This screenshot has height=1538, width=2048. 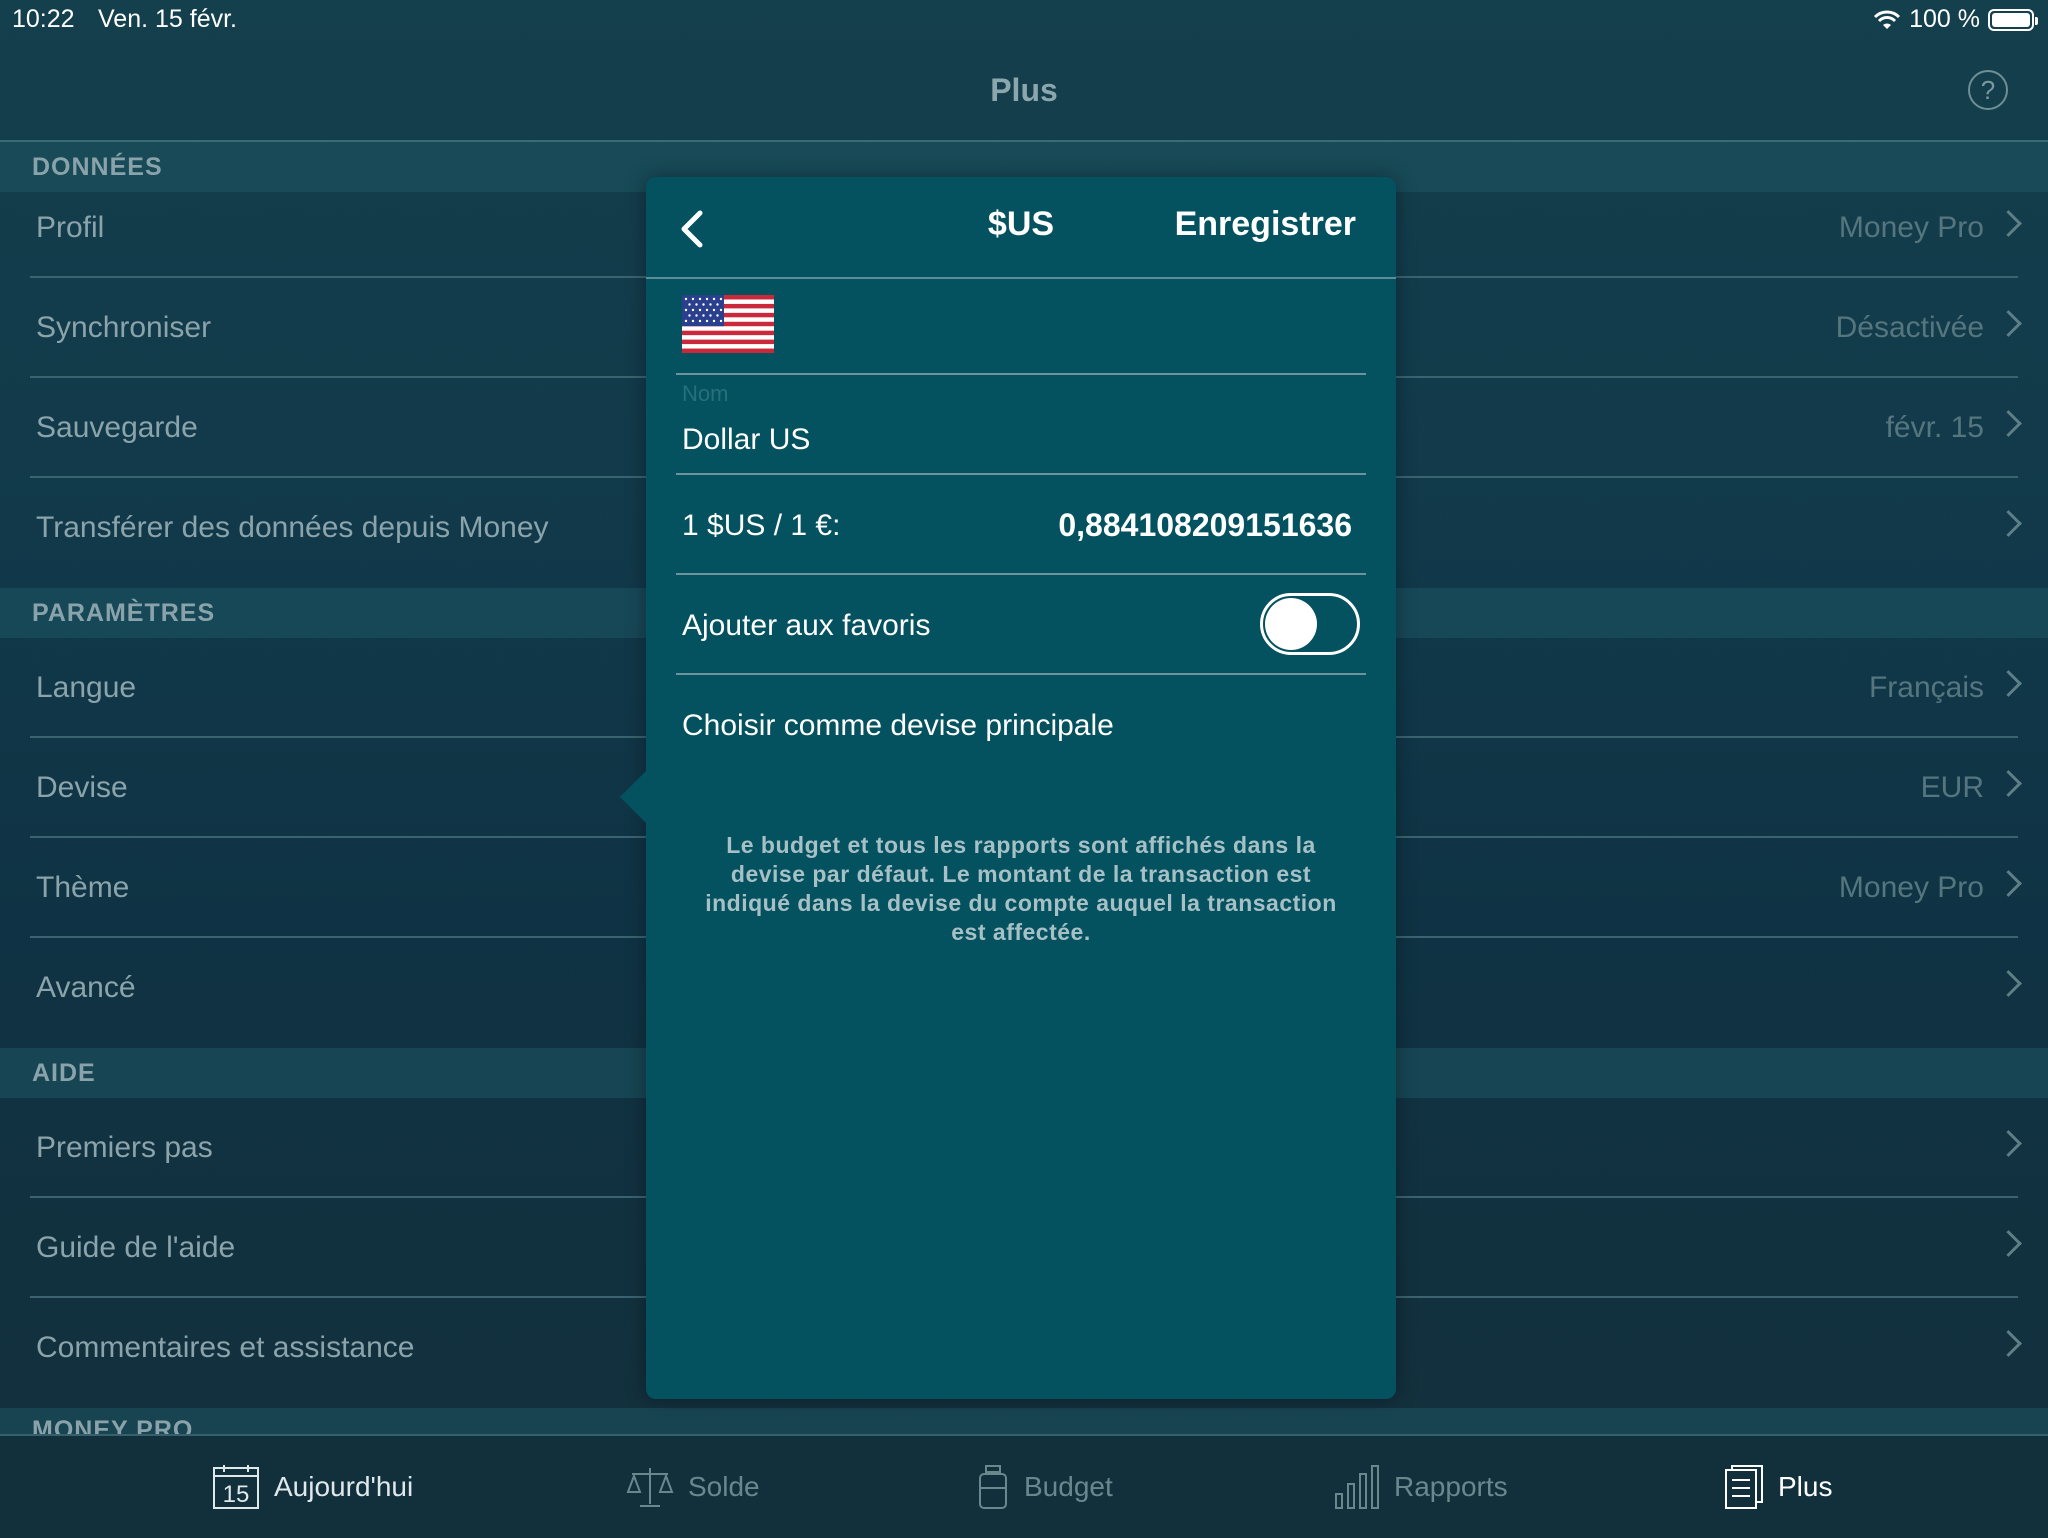 What do you see at coordinates (225, 1347) in the screenshot?
I see `row-label: Commentaires et assistance` at bounding box center [225, 1347].